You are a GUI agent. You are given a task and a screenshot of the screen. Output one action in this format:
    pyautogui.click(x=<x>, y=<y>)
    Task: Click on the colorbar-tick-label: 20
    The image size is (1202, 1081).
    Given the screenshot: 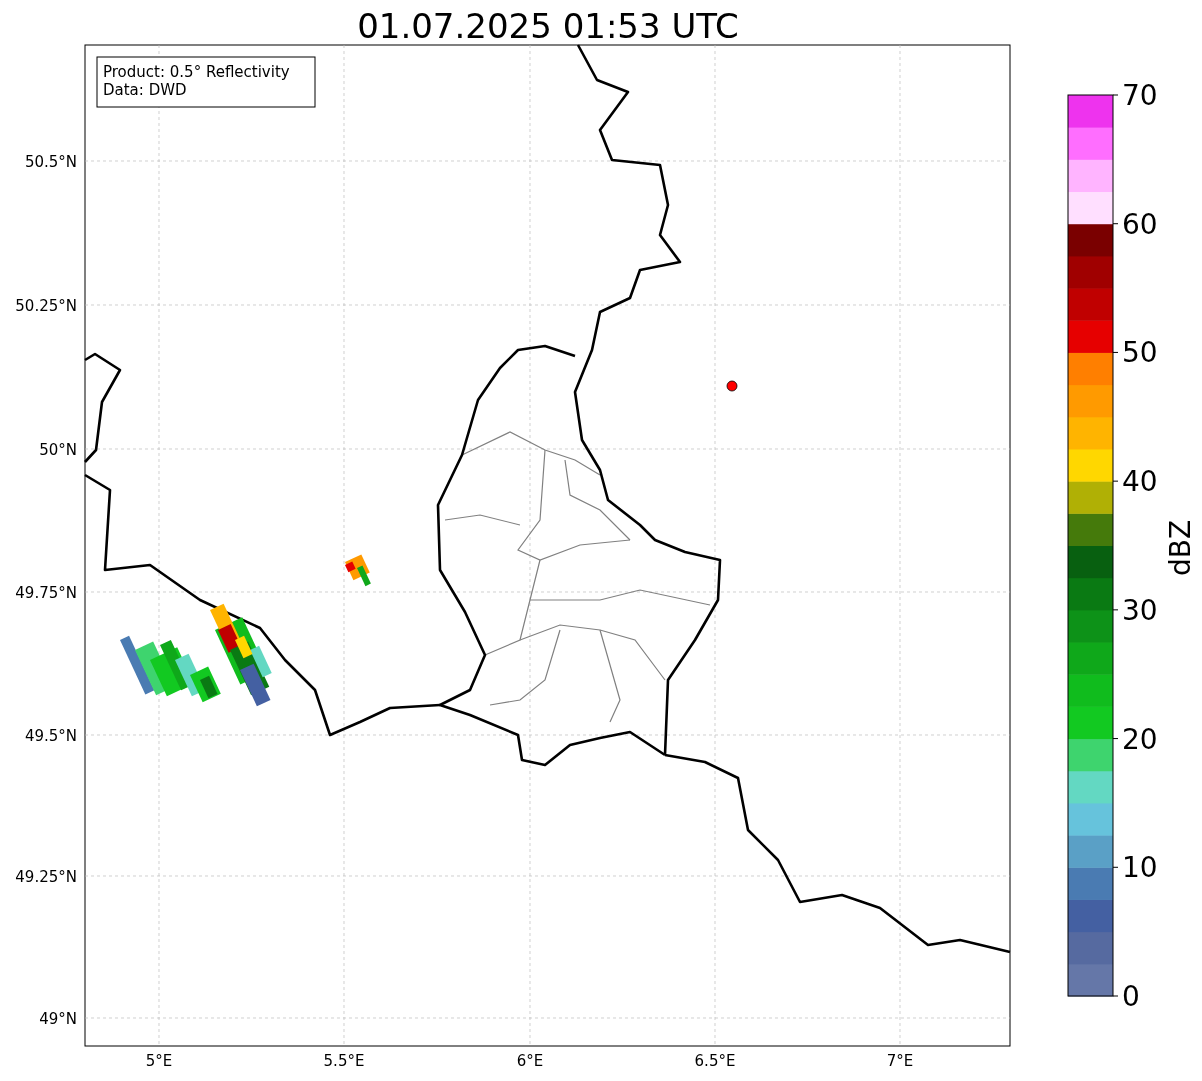 What is the action you would take?
    pyautogui.click(x=1140, y=739)
    